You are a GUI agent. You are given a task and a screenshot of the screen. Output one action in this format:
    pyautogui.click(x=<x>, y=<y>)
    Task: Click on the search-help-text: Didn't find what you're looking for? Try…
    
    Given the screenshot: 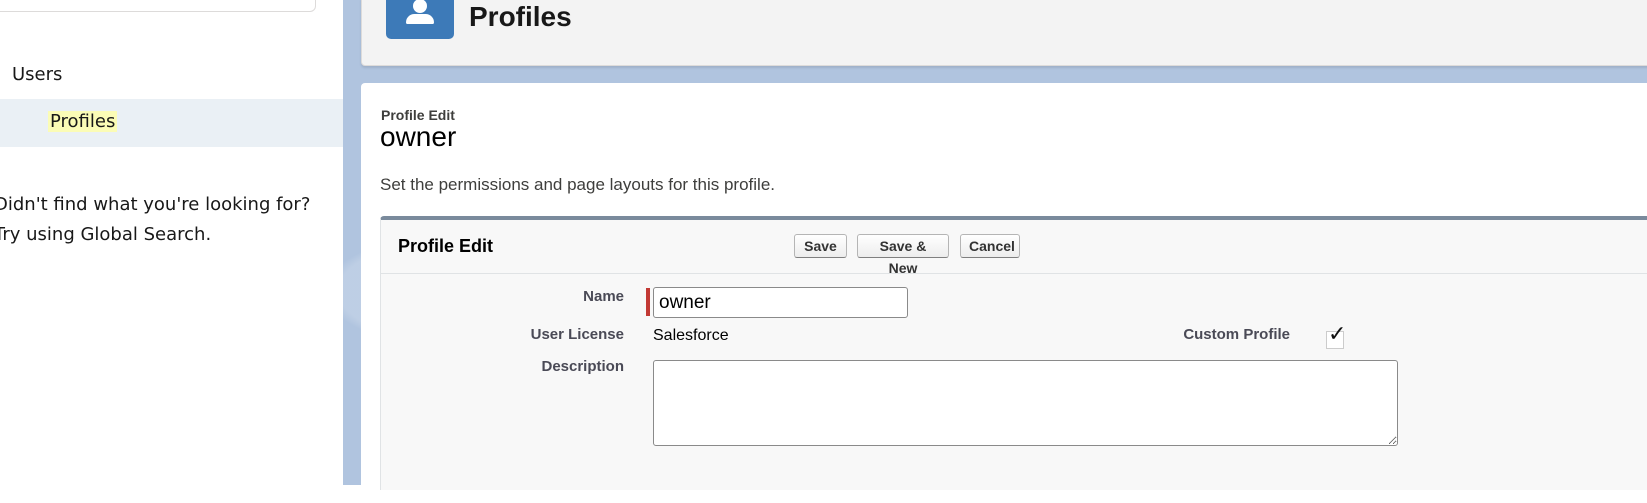 What is the action you would take?
    pyautogui.click(x=162, y=220)
    